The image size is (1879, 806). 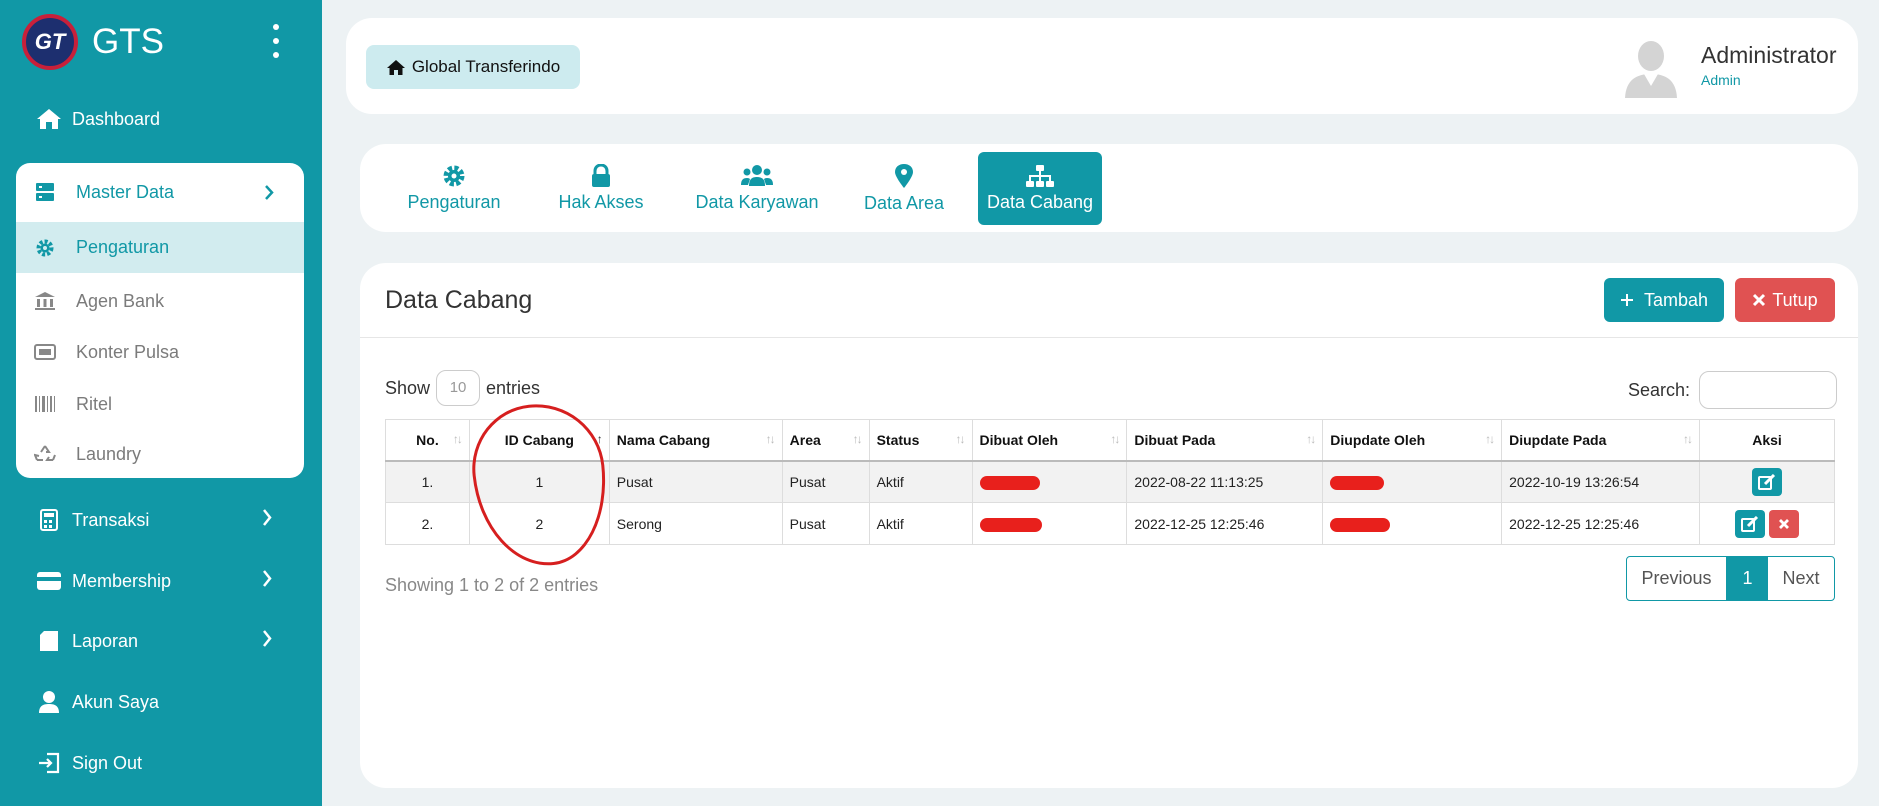 I want to click on sidebar-item-membership: Membership, so click(x=161, y=581).